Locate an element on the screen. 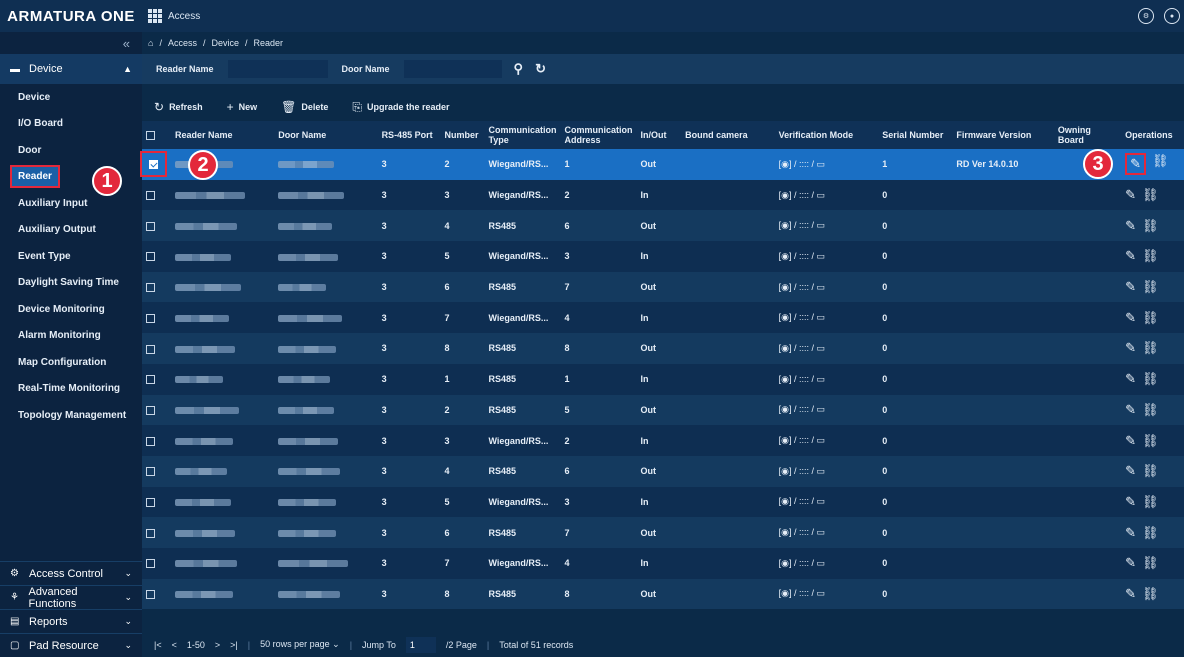 This screenshot has height=657, width=1184. delete-button: 🗑 Delete is located at coordinates (304, 107).